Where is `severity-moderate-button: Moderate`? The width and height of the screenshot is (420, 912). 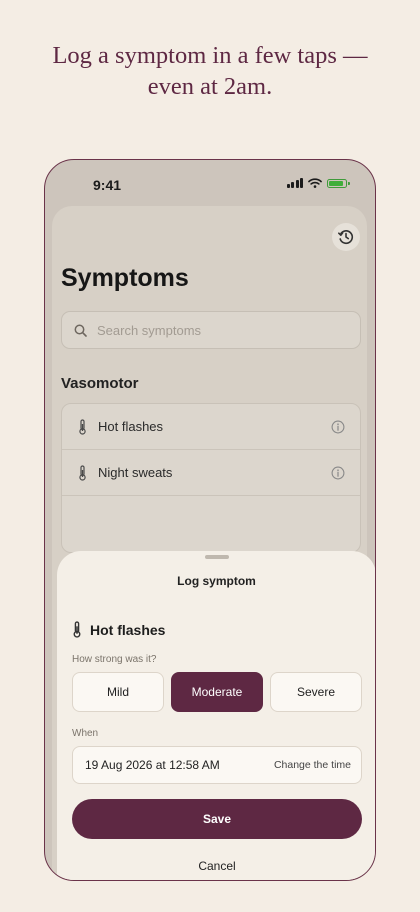 severity-moderate-button: Moderate is located at coordinates (217, 692).